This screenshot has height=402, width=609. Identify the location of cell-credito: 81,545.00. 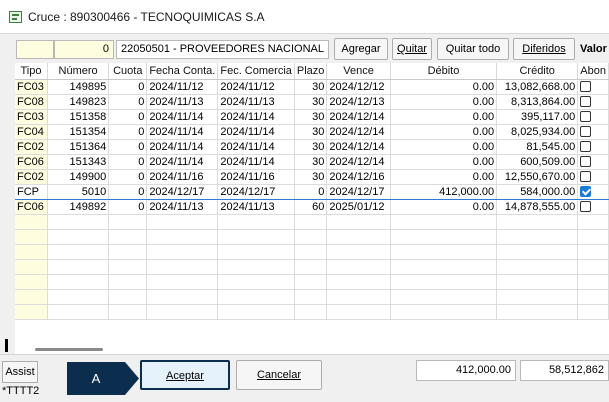
(537, 147).